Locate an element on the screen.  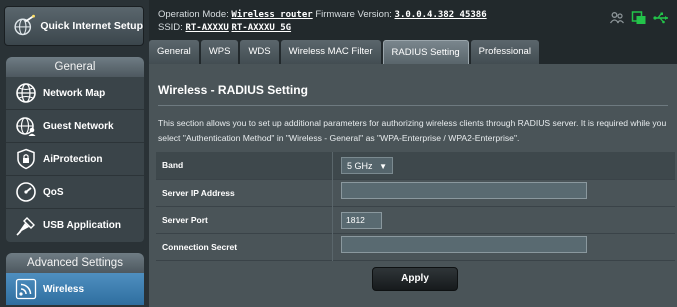
sidebar-item-label: Guest Network is located at coordinates (78, 126).